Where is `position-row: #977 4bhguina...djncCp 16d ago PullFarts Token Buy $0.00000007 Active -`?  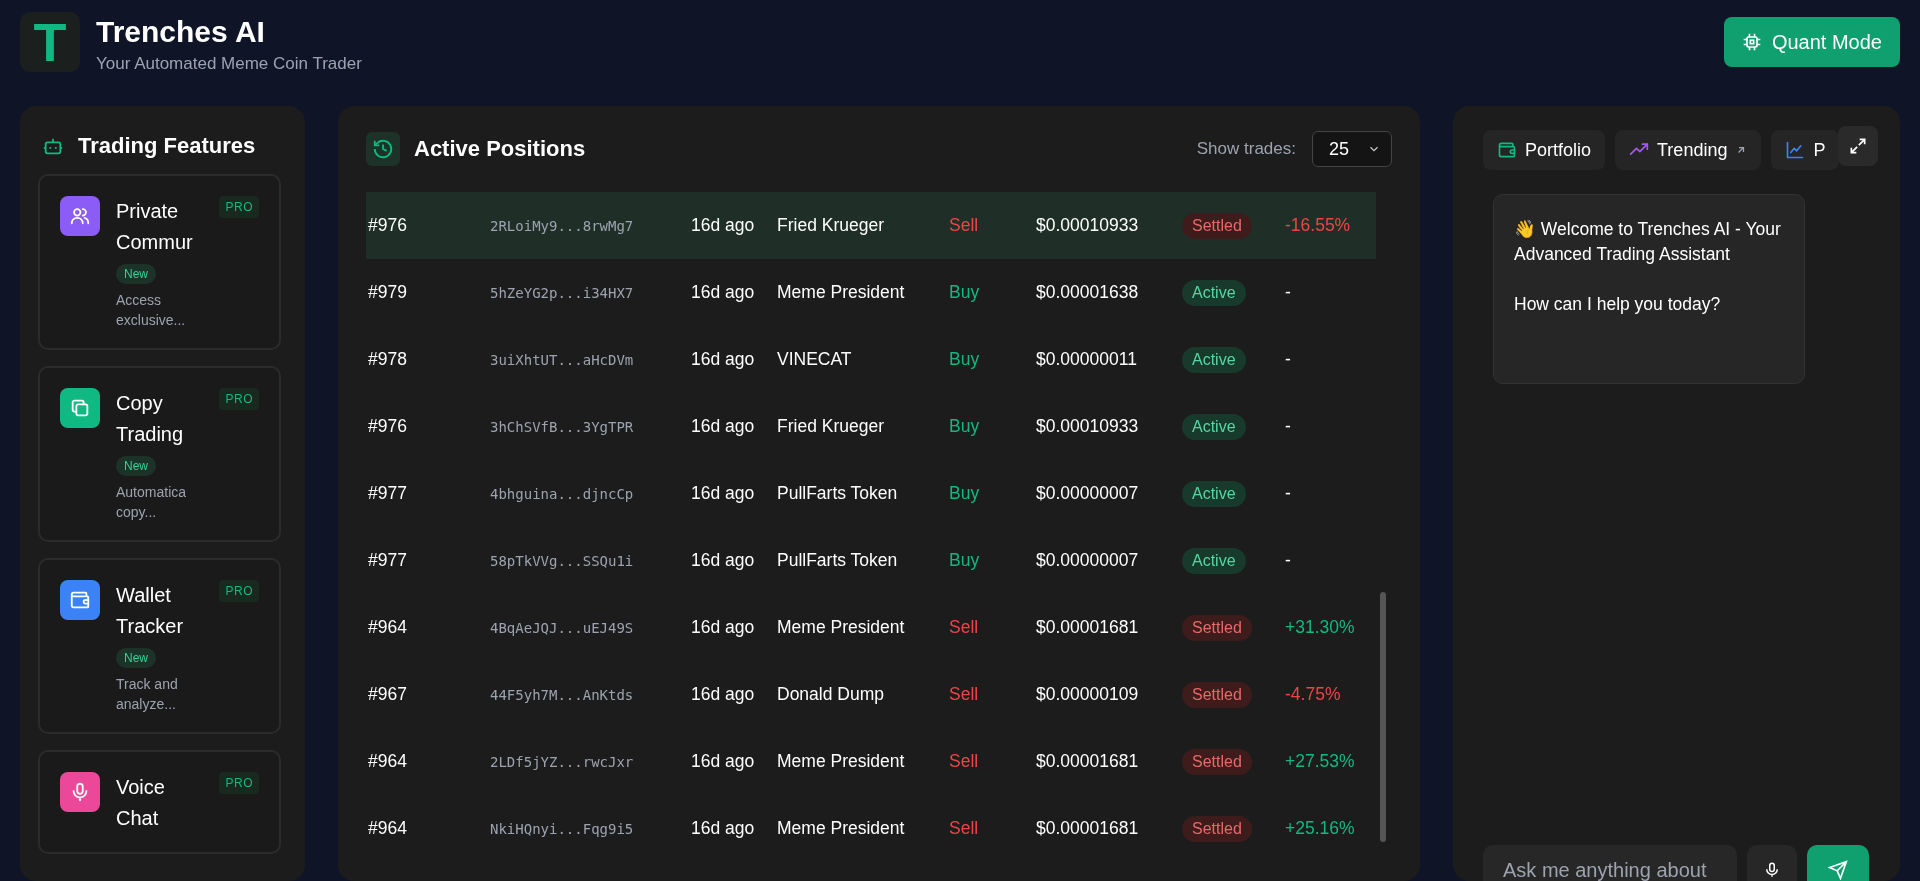 position-row: #977 4bhguina...djncCp 16d ago PullFarts Token Buy $0.00000007 Active - is located at coordinates (871, 493).